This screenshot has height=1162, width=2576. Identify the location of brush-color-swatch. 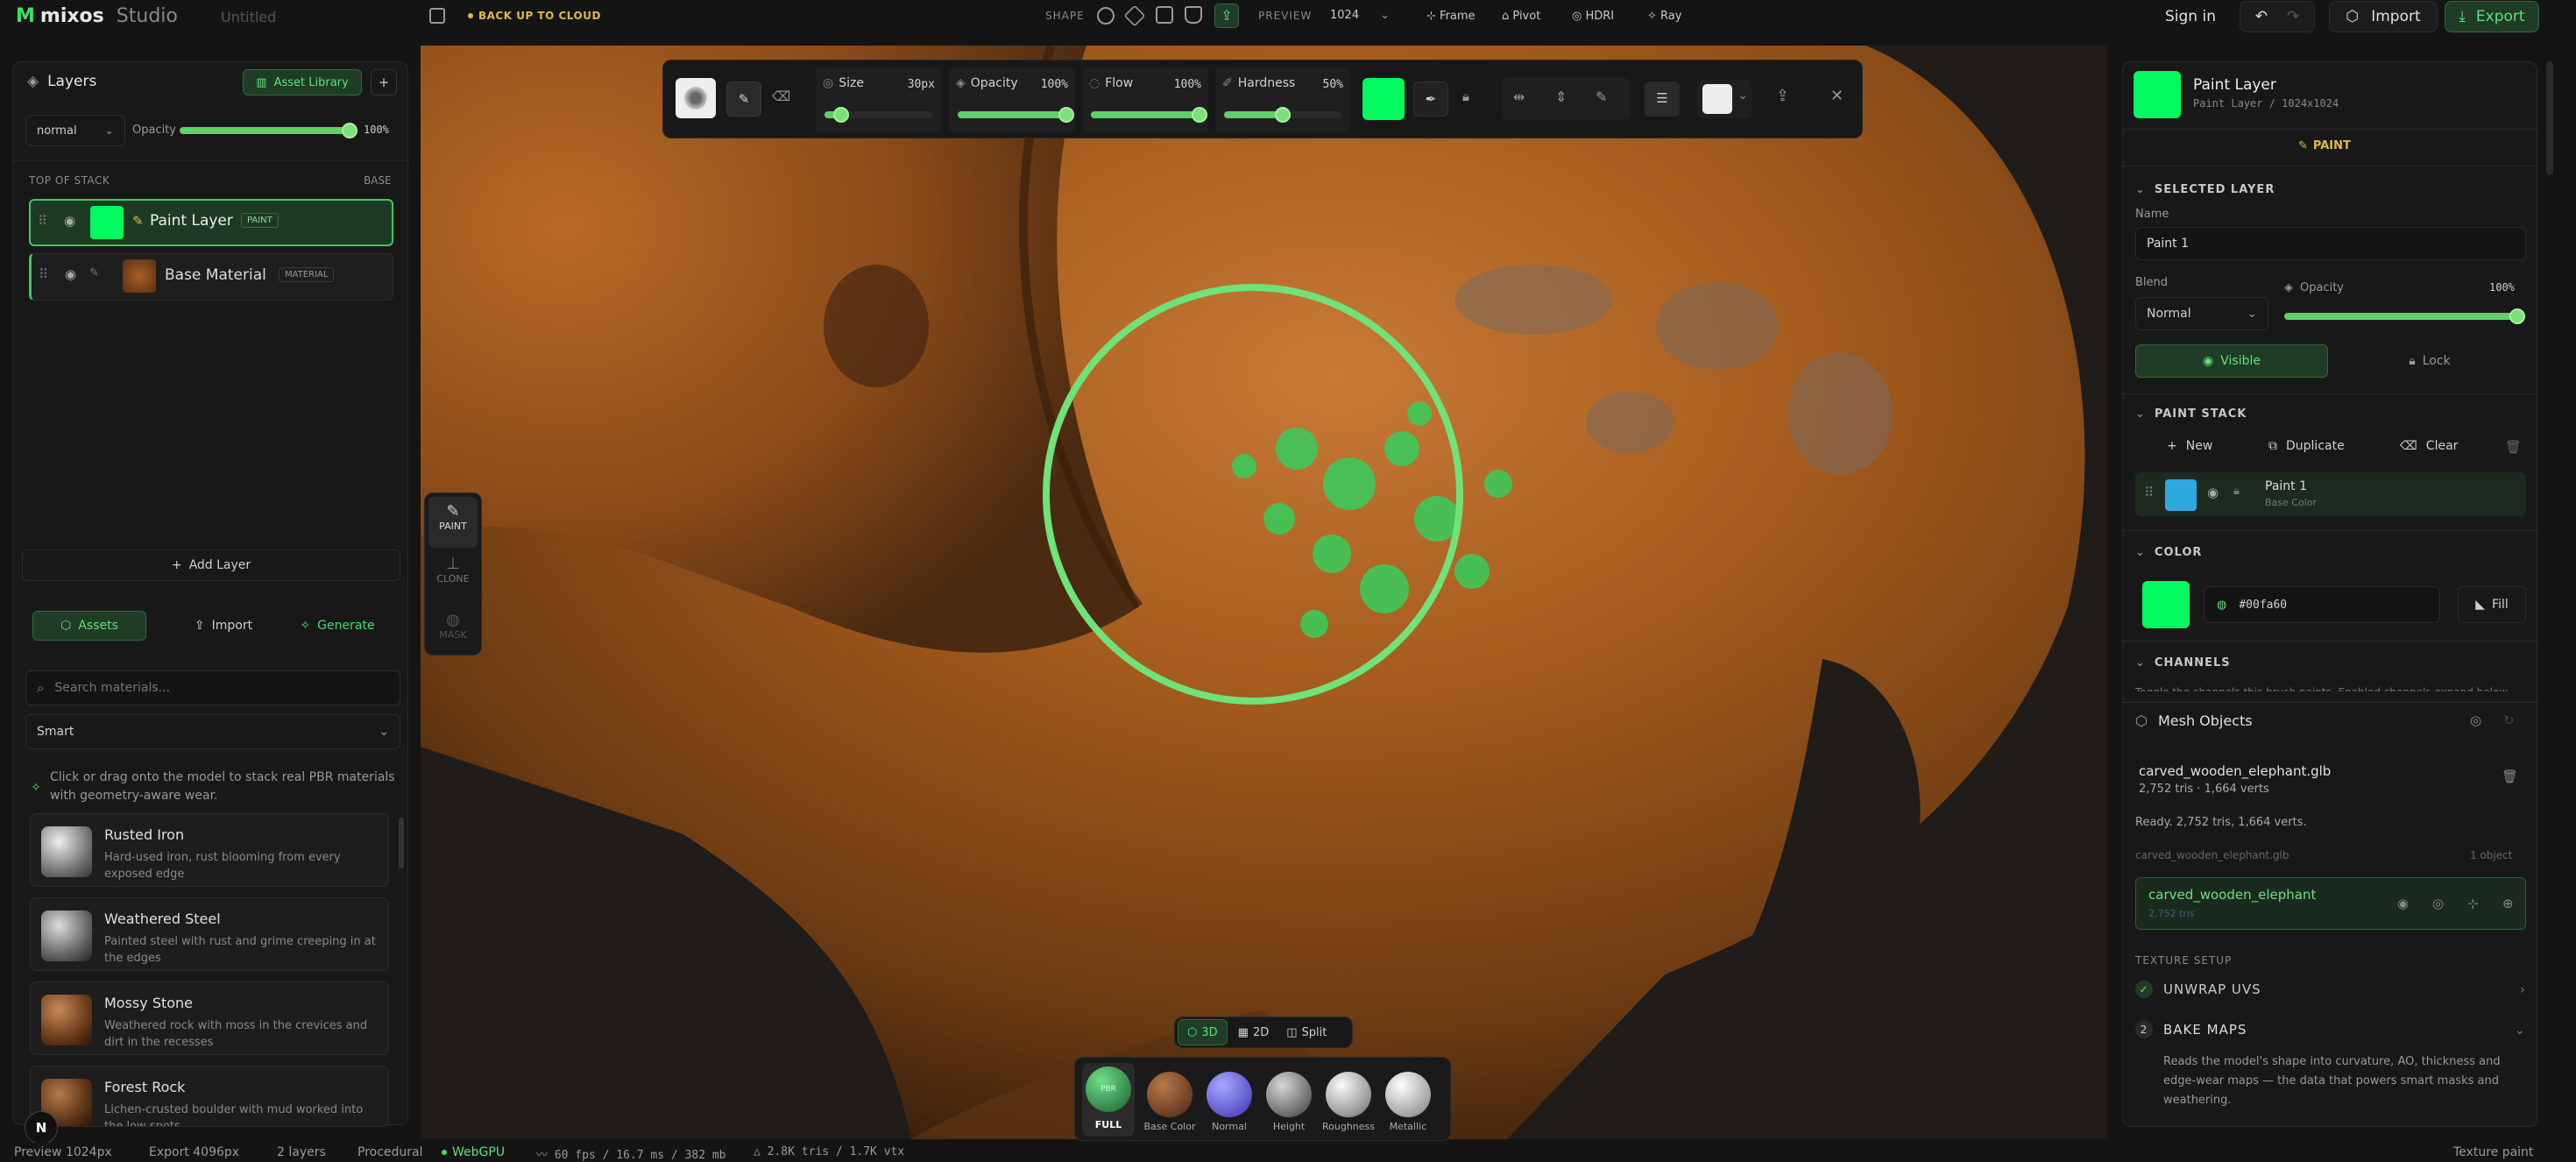
(1383, 99).